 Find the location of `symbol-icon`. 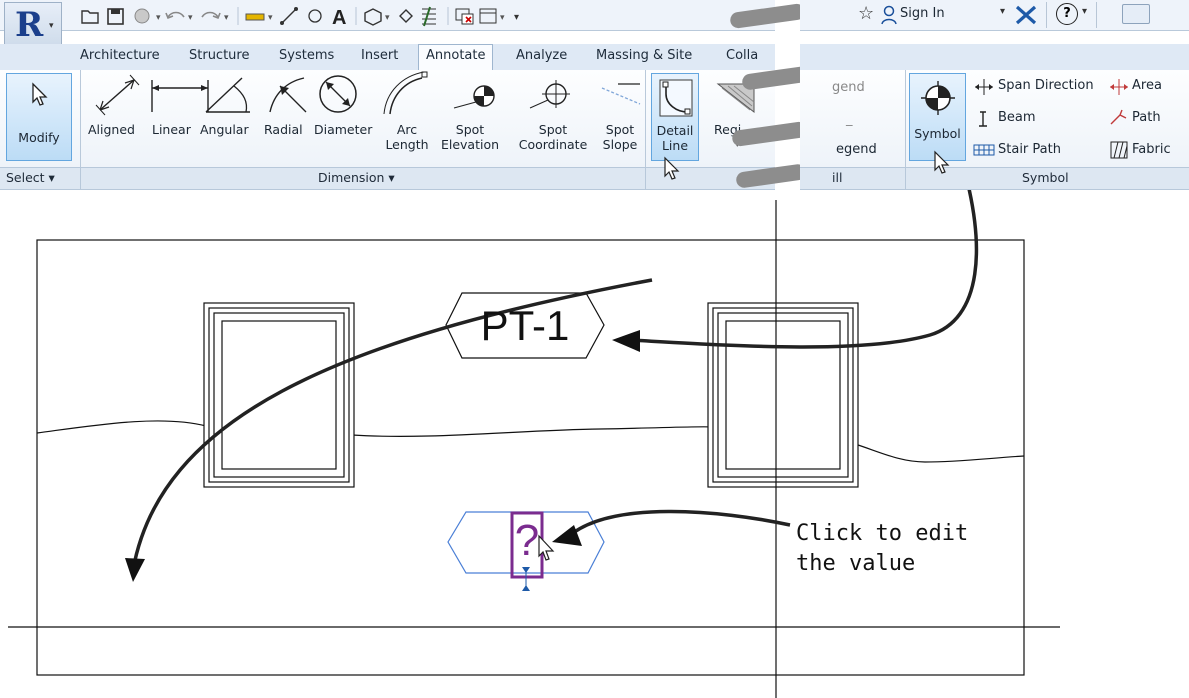

symbol-icon is located at coordinates (938, 98).